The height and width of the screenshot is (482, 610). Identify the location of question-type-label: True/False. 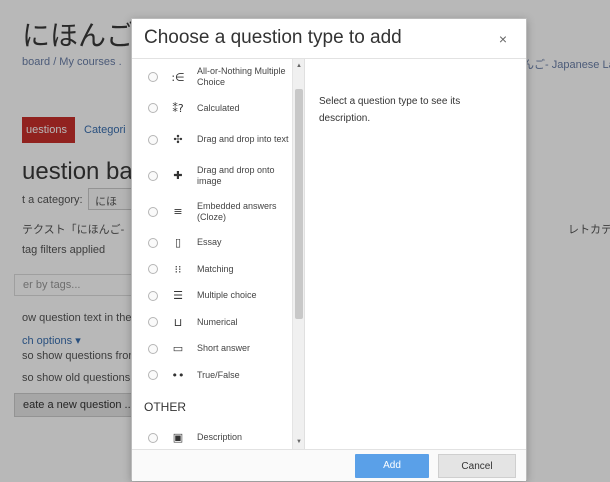
(218, 374).